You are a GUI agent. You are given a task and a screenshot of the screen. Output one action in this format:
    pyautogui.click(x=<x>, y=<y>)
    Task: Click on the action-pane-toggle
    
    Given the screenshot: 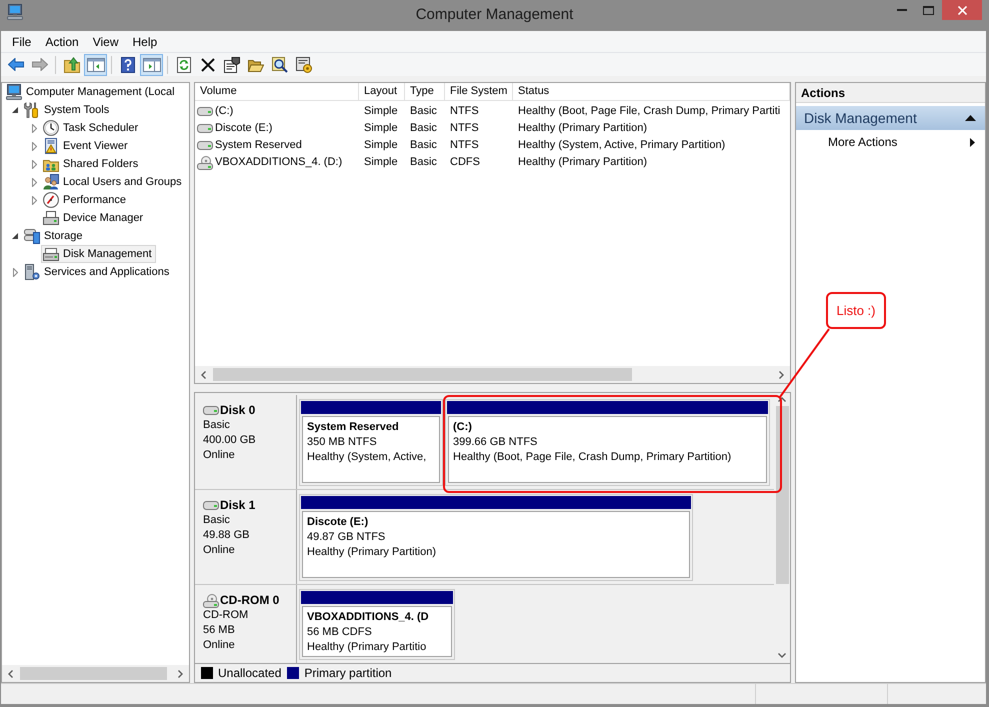 What is the action you would take?
    pyautogui.click(x=151, y=65)
    